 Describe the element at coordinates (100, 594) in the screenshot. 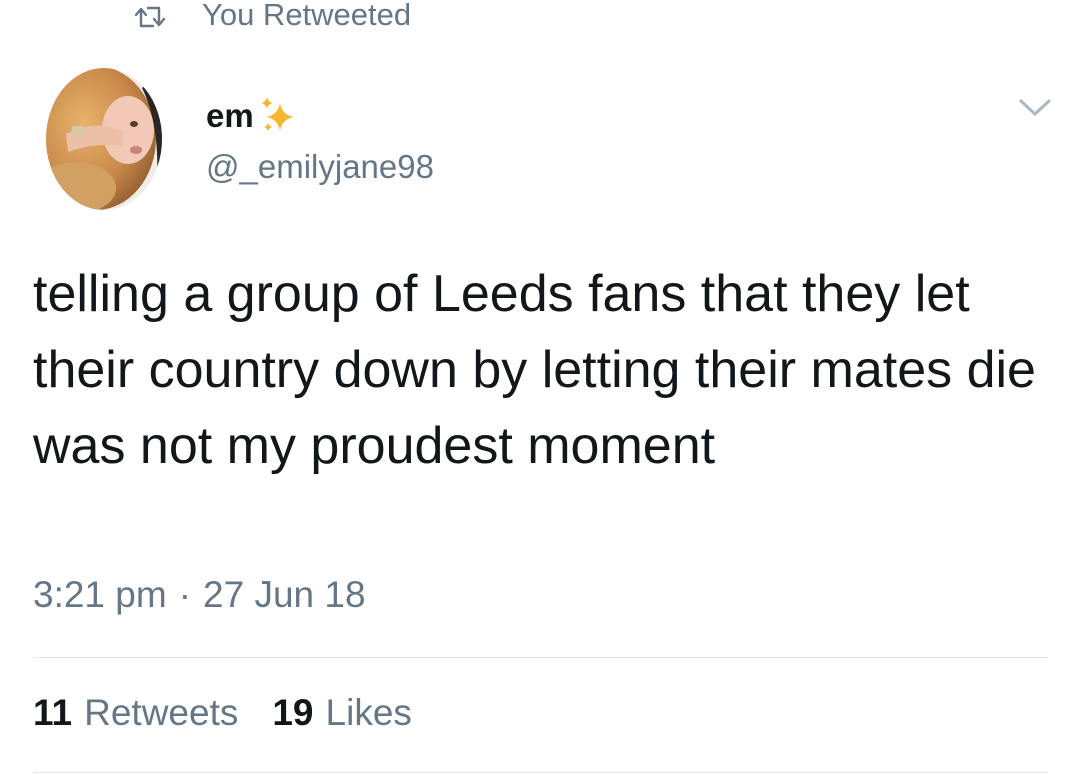

I see `tweet-time: 3:21 pm` at that location.